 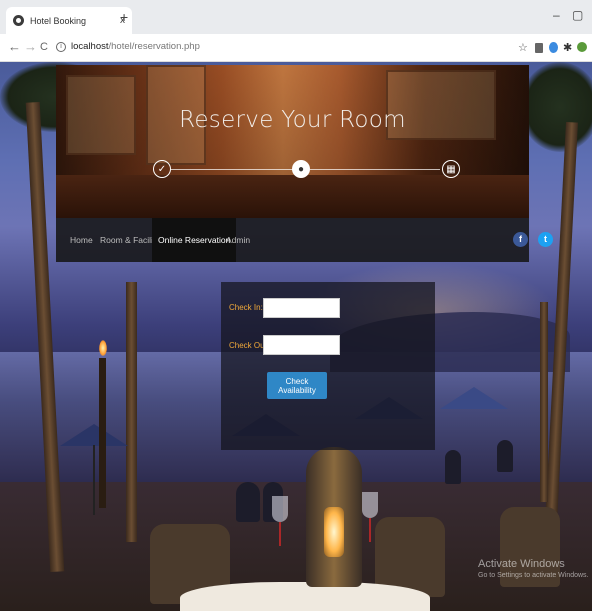 What do you see at coordinates (556, 107) in the screenshot?
I see `palm-leaves` at bounding box center [556, 107].